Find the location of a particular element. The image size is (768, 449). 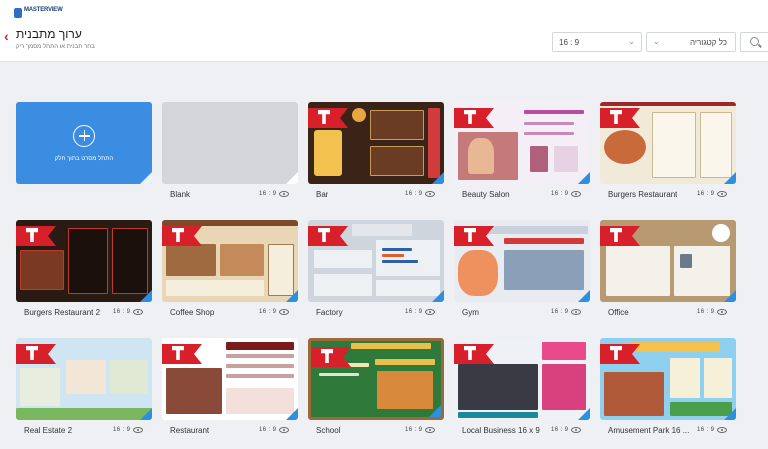

aspect-ratio-select: 16 : 9 ⌄ is located at coordinates (597, 42).